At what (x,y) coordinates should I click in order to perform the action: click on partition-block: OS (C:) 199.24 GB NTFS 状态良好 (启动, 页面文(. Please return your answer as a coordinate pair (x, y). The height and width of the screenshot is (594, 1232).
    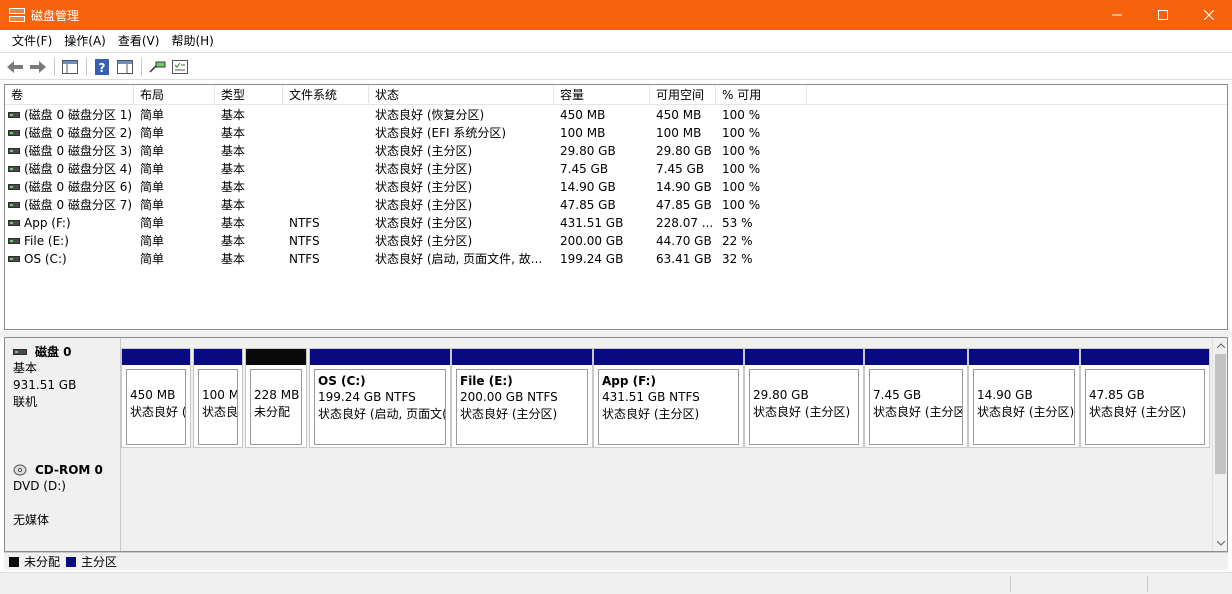
    Looking at the image, I should click on (380, 398).